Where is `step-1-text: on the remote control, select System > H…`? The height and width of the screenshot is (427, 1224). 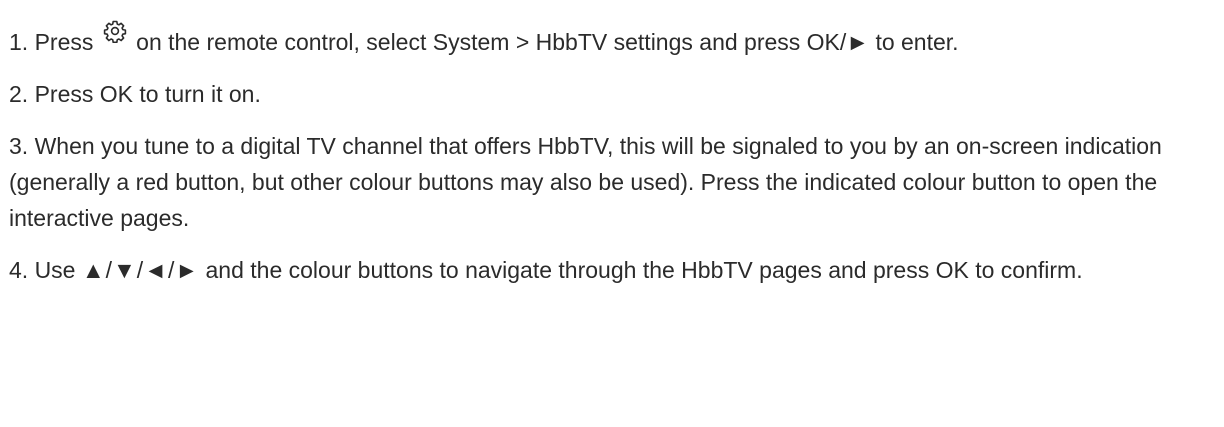 step-1-text: on the remote control, select System > H… is located at coordinates (544, 42).